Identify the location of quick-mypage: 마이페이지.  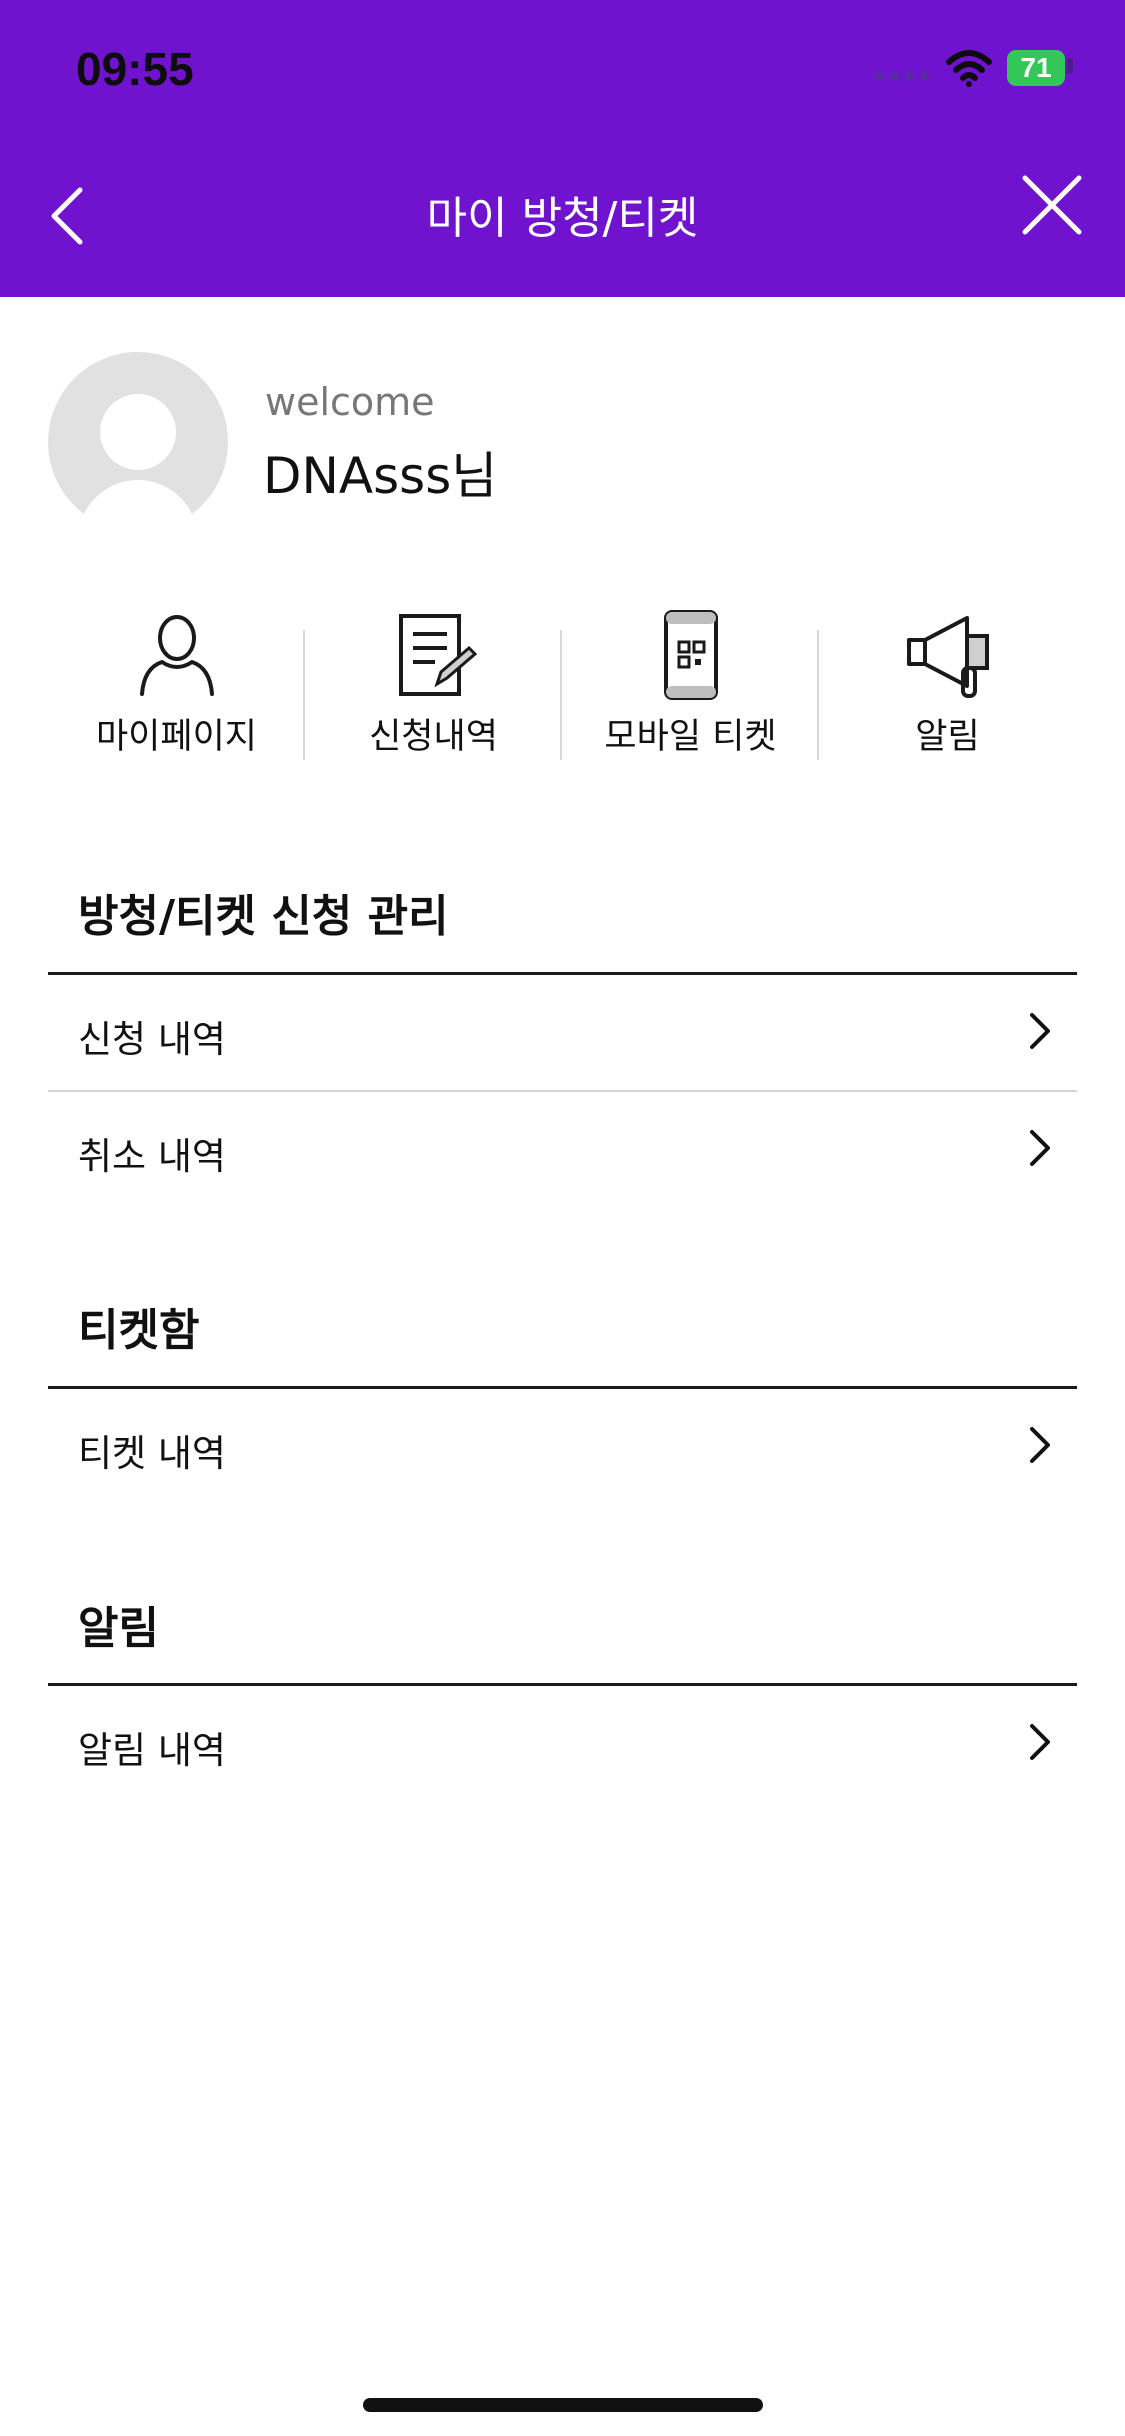
(176, 690).